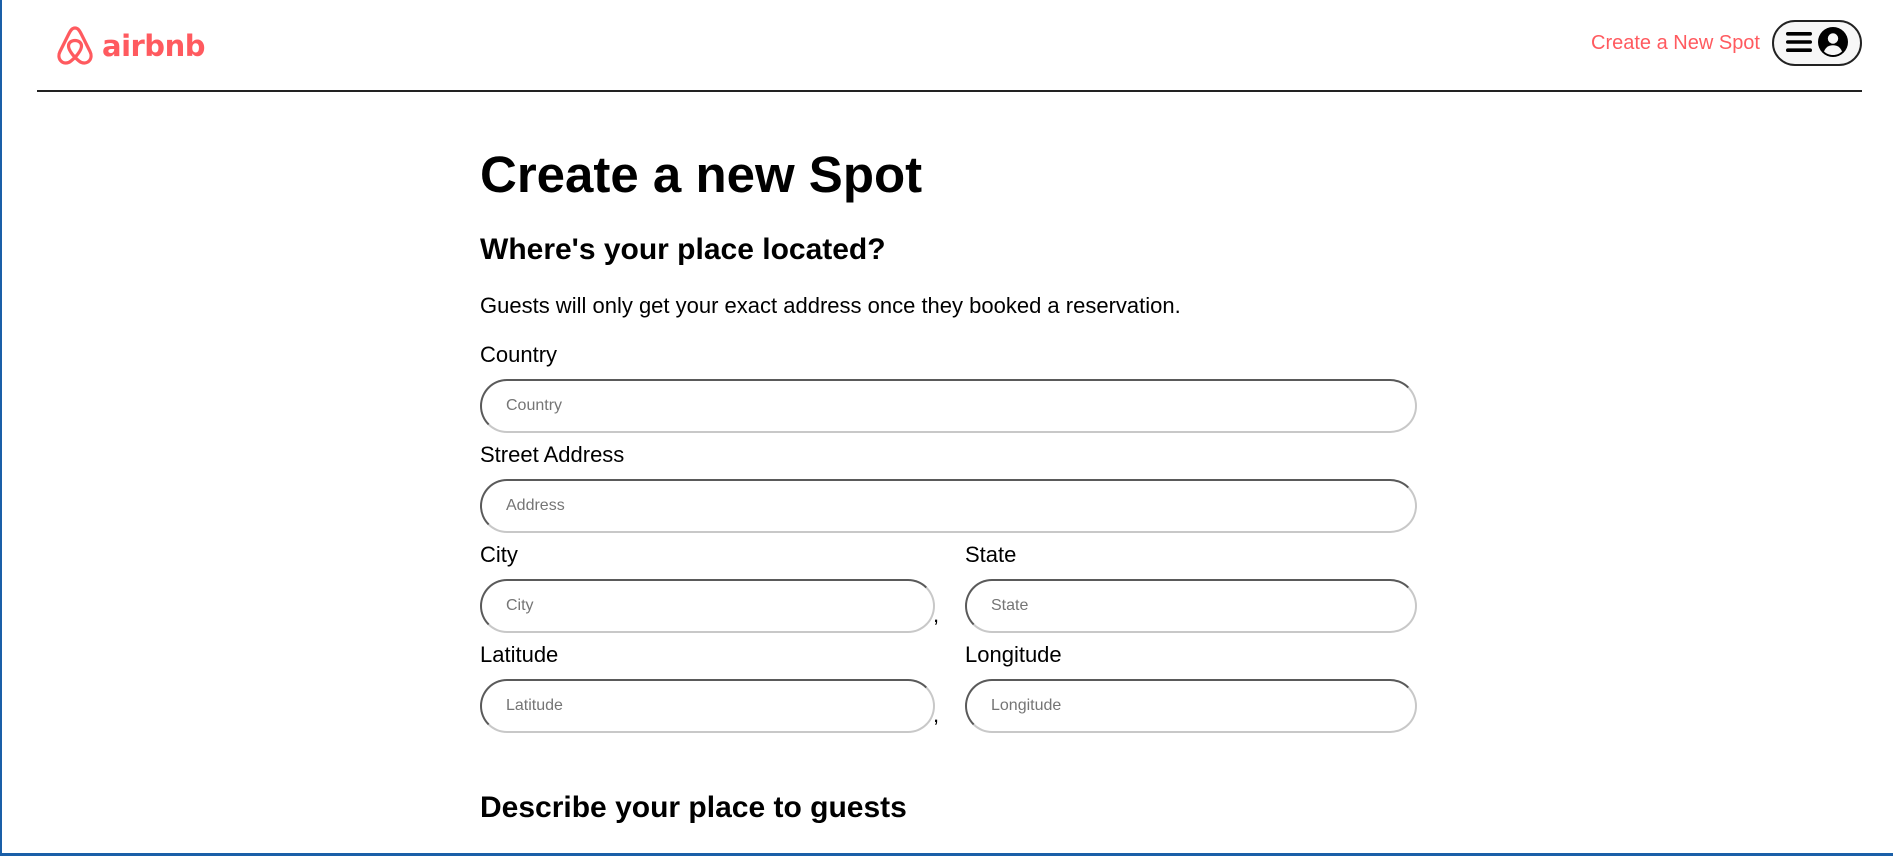 The height and width of the screenshot is (856, 1893). What do you see at coordinates (991, 554) in the screenshot?
I see `state-label: State` at bounding box center [991, 554].